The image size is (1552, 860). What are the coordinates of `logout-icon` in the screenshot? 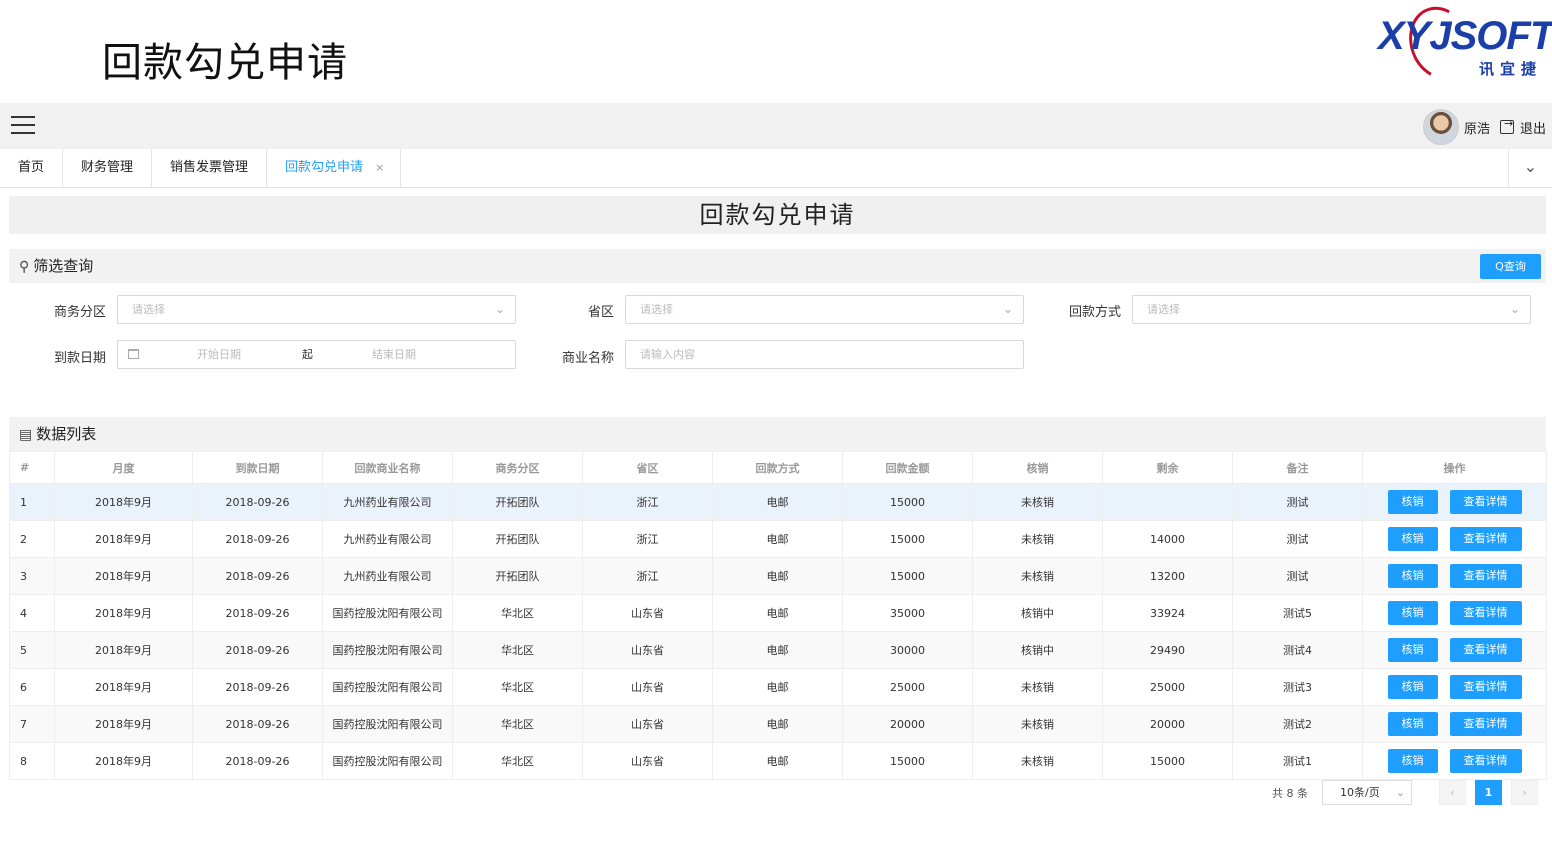 It's located at (1506, 125).